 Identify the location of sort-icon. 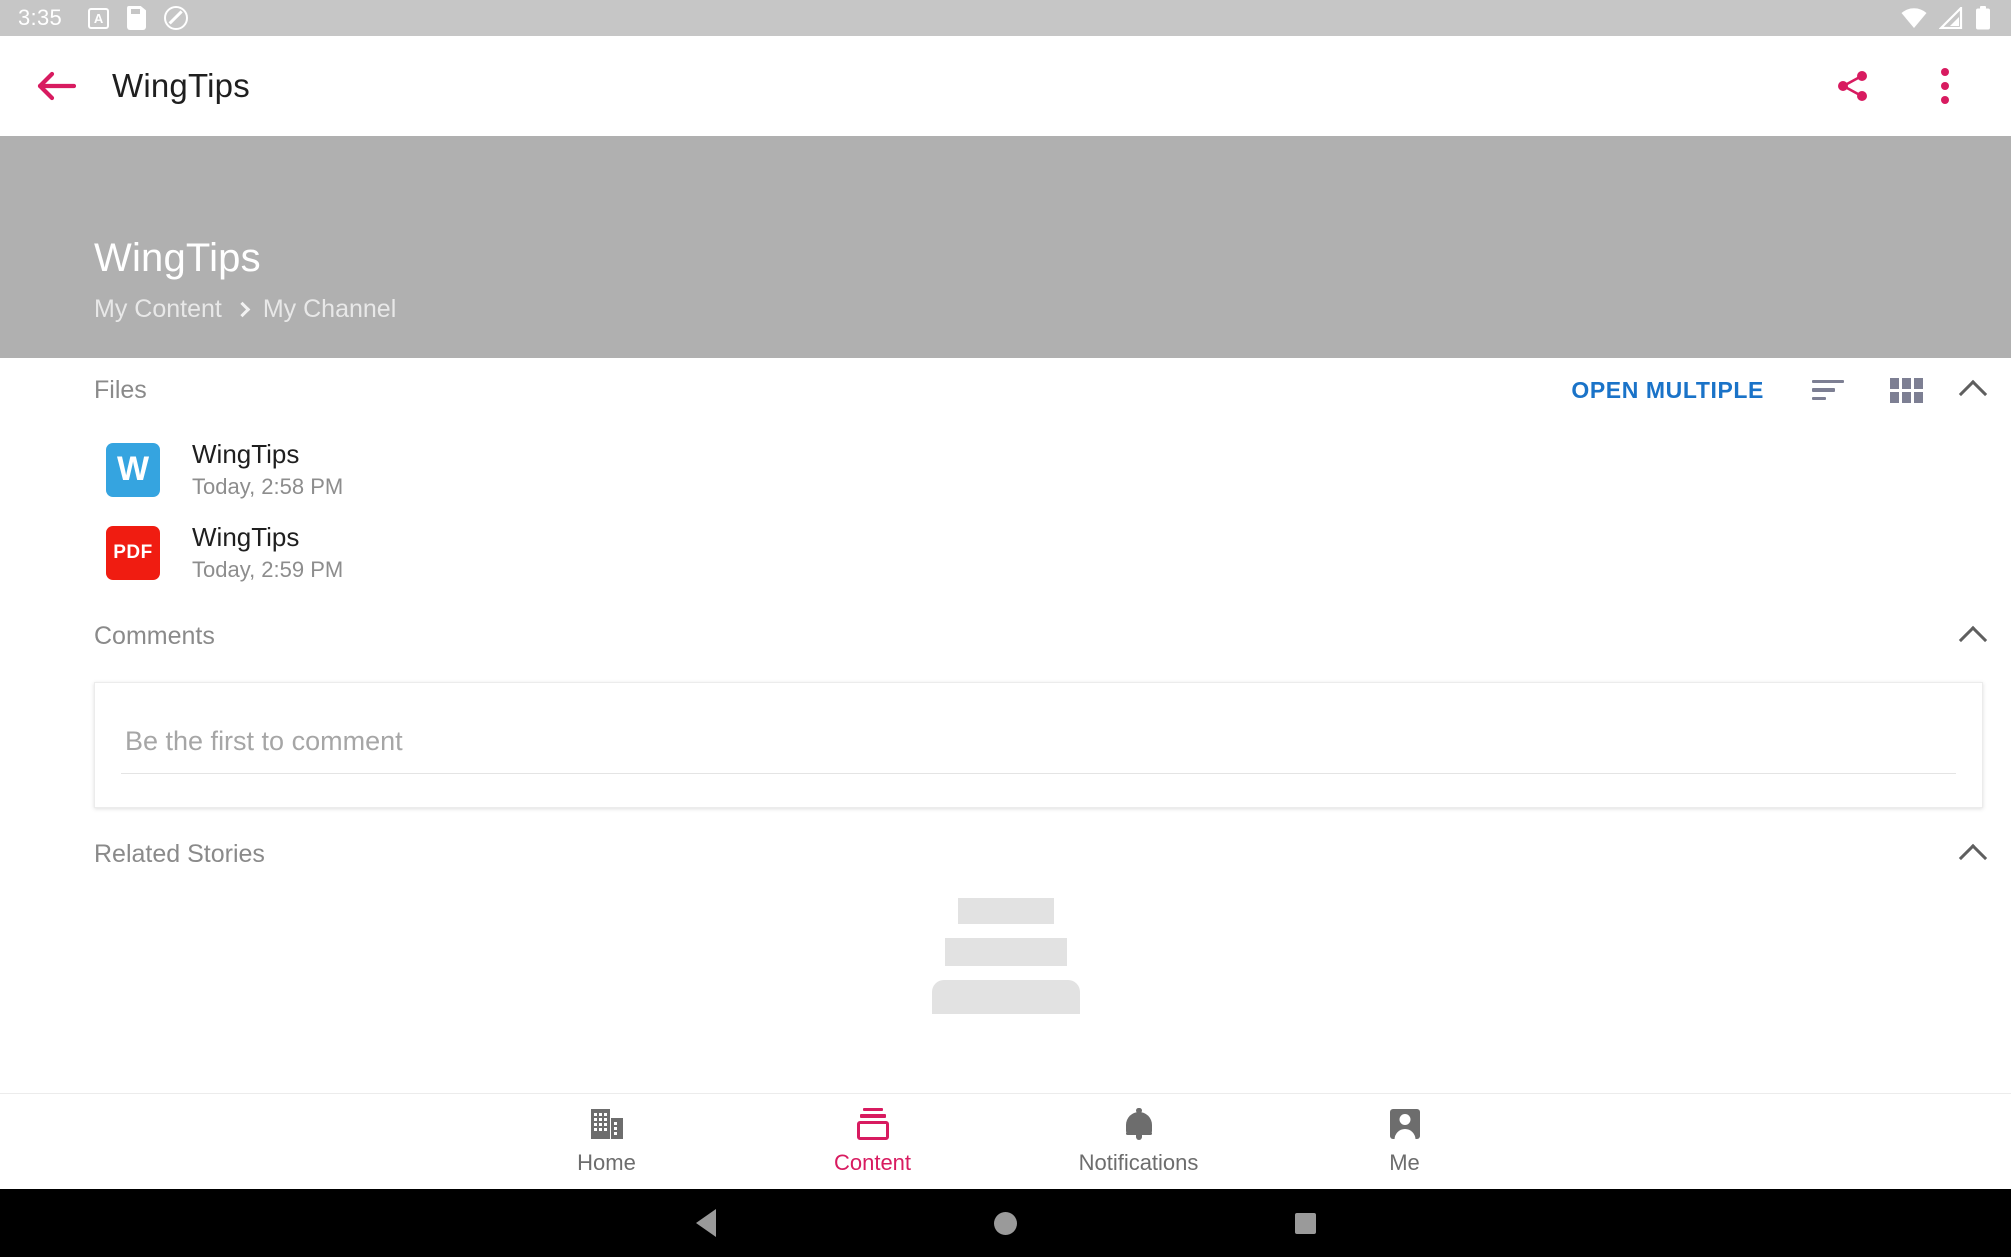
(1828, 390).